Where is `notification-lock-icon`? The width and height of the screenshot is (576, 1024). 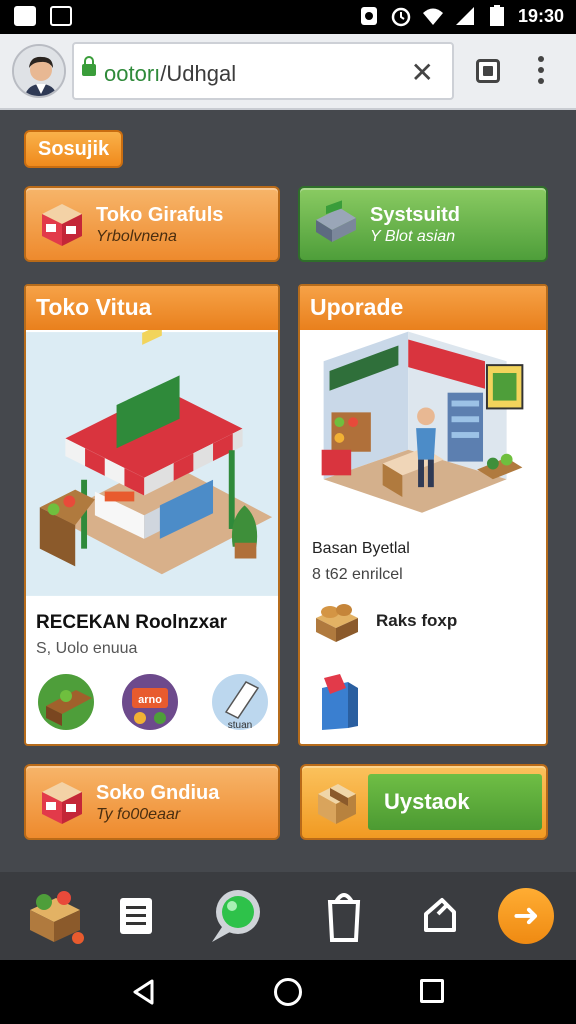 notification-lock-icon is located at coordinates (368, 16).